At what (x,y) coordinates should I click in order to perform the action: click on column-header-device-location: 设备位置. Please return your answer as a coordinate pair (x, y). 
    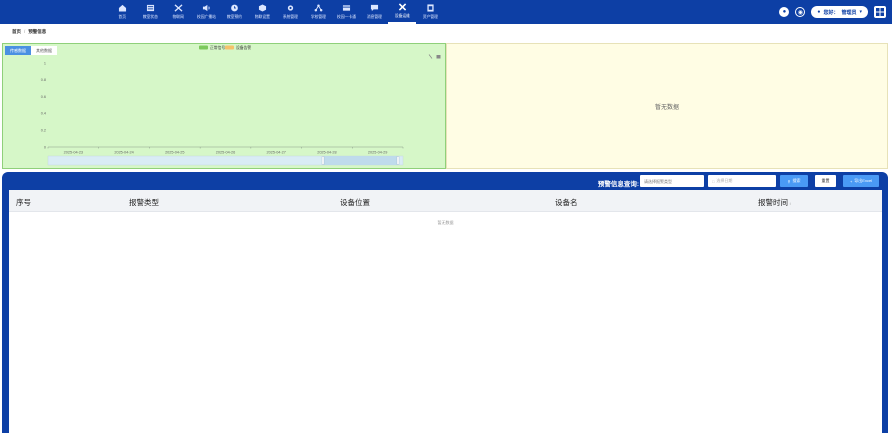
    Looking at the image, I should click on (355, 202).